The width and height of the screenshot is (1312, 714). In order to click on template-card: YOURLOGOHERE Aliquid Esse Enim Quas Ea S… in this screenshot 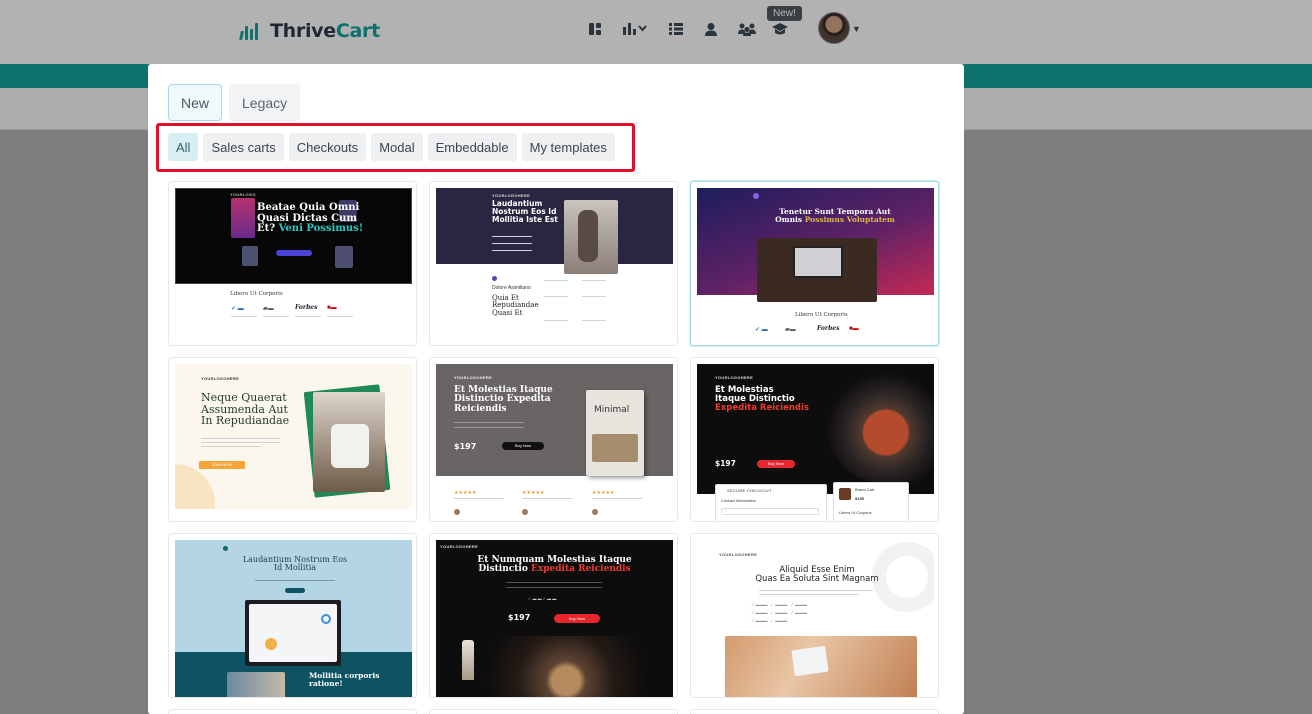, I will do `click(814, 615)`.